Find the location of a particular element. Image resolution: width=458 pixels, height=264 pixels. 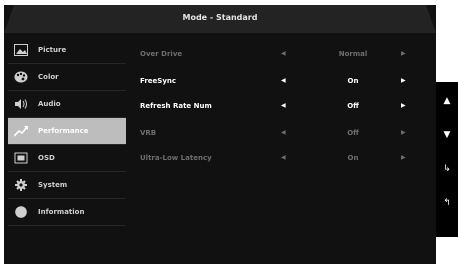

enter-key-icon: ↳ is located at coordinates (447, 169).